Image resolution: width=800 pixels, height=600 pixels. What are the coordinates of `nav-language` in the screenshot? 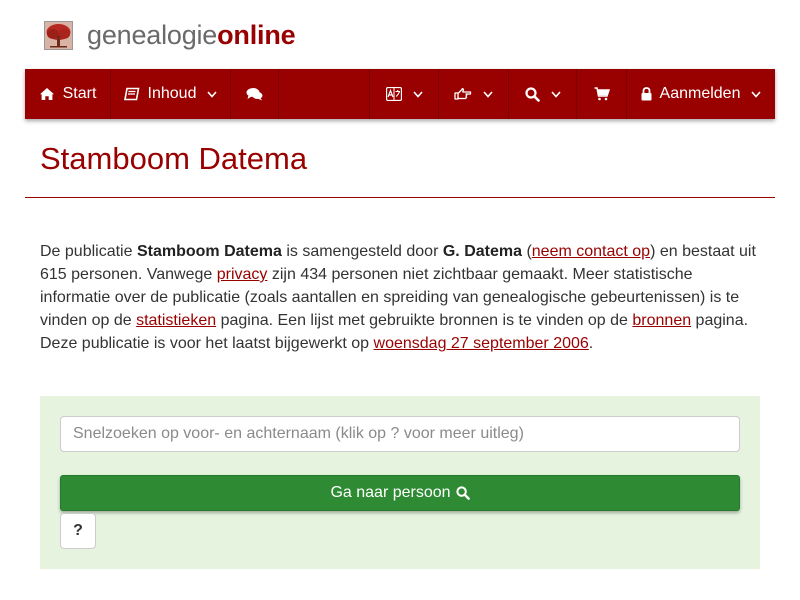 It's located at (404, 94).